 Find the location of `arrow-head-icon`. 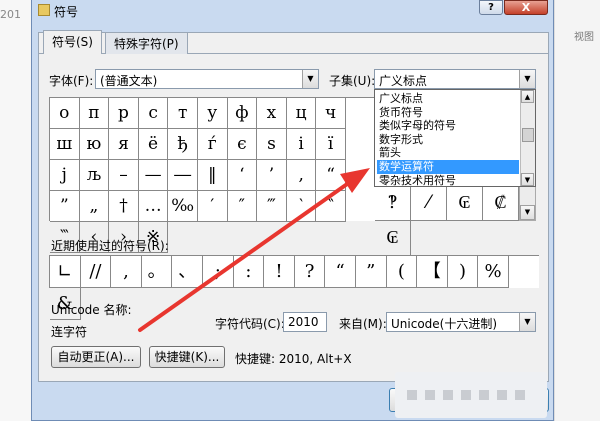

arrow-head-icon is located at coordinates (355, 180).